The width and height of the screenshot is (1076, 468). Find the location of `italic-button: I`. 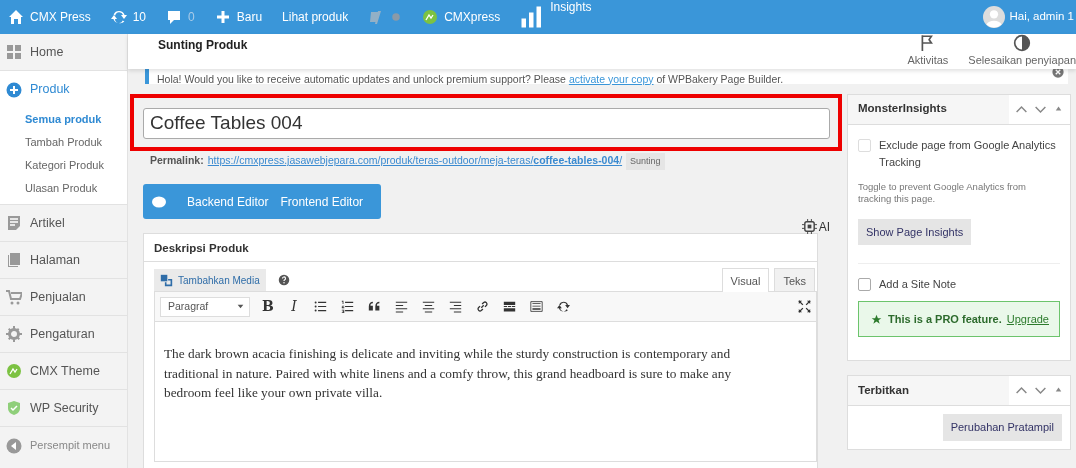

italic-button: I is located at coordinates (294, 306).